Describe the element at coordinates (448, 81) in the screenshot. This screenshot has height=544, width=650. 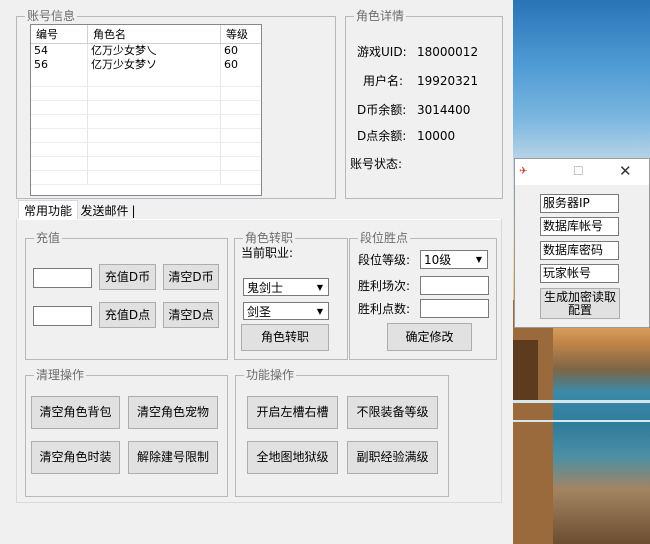
I see `username-value: 19920321` at that location.